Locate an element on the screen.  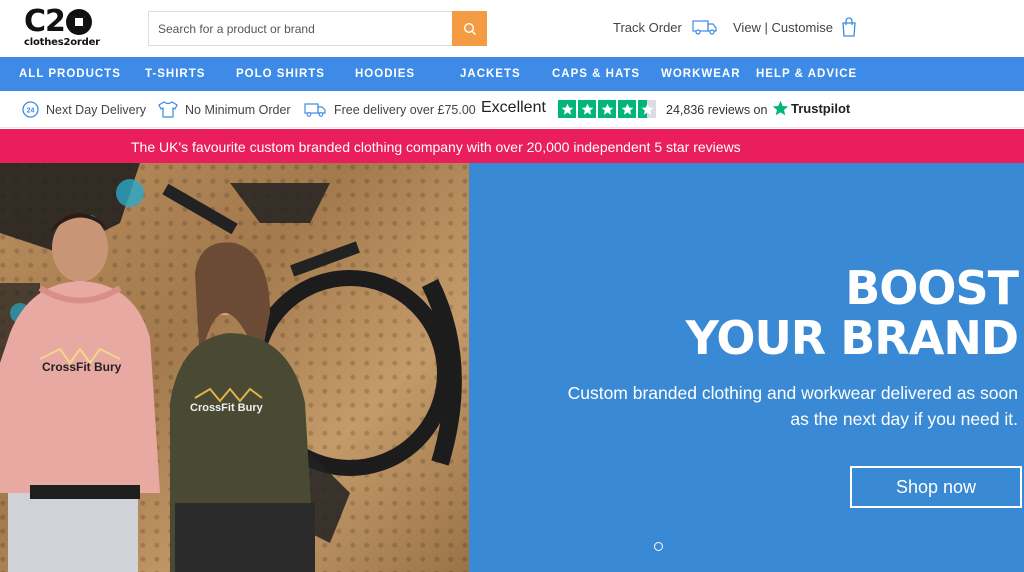
search-bar is located at coordinates (317, 28).